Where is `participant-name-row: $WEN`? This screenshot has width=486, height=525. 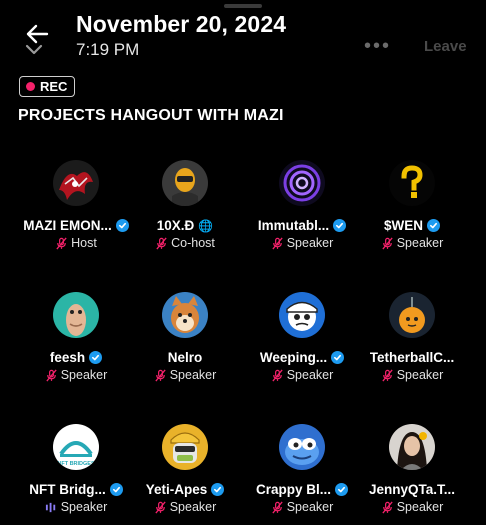
participant-name-row: $WEN is located at coordinates (412, 225).